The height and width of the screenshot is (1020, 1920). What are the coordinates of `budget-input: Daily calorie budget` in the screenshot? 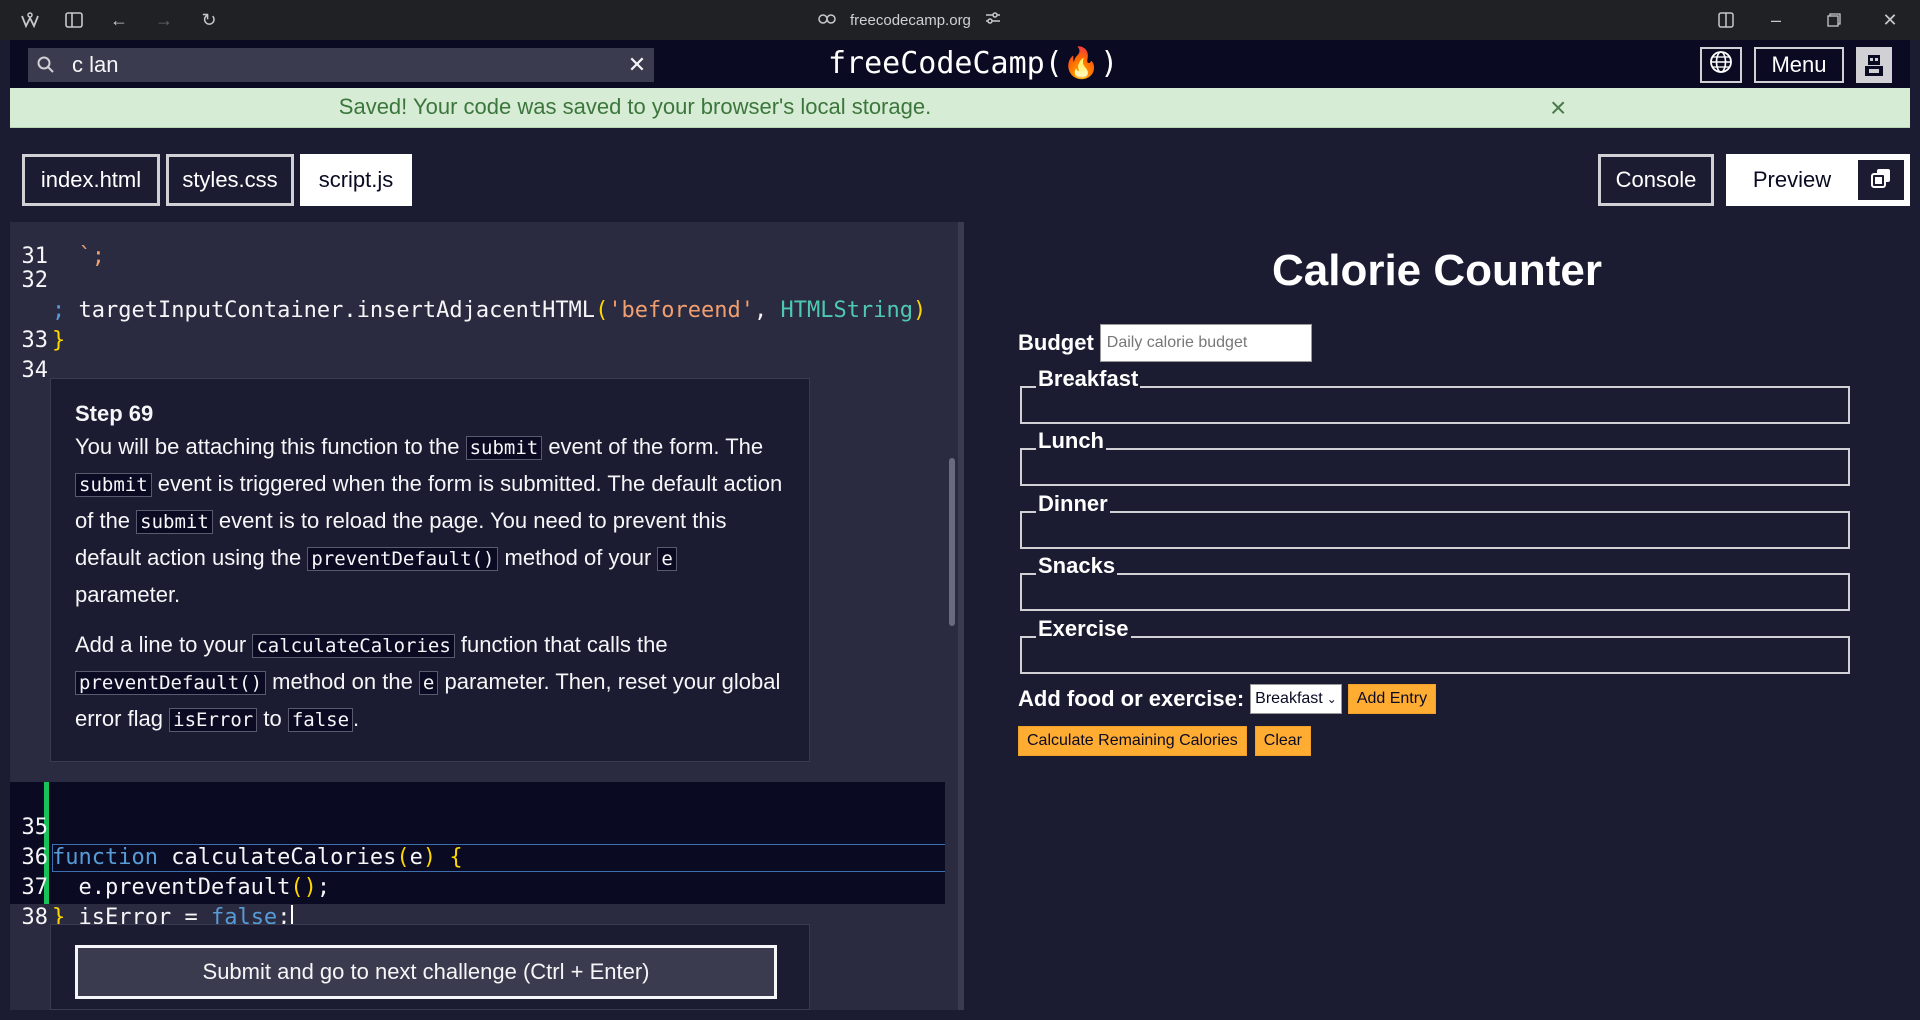 It's located at (1205, 343).